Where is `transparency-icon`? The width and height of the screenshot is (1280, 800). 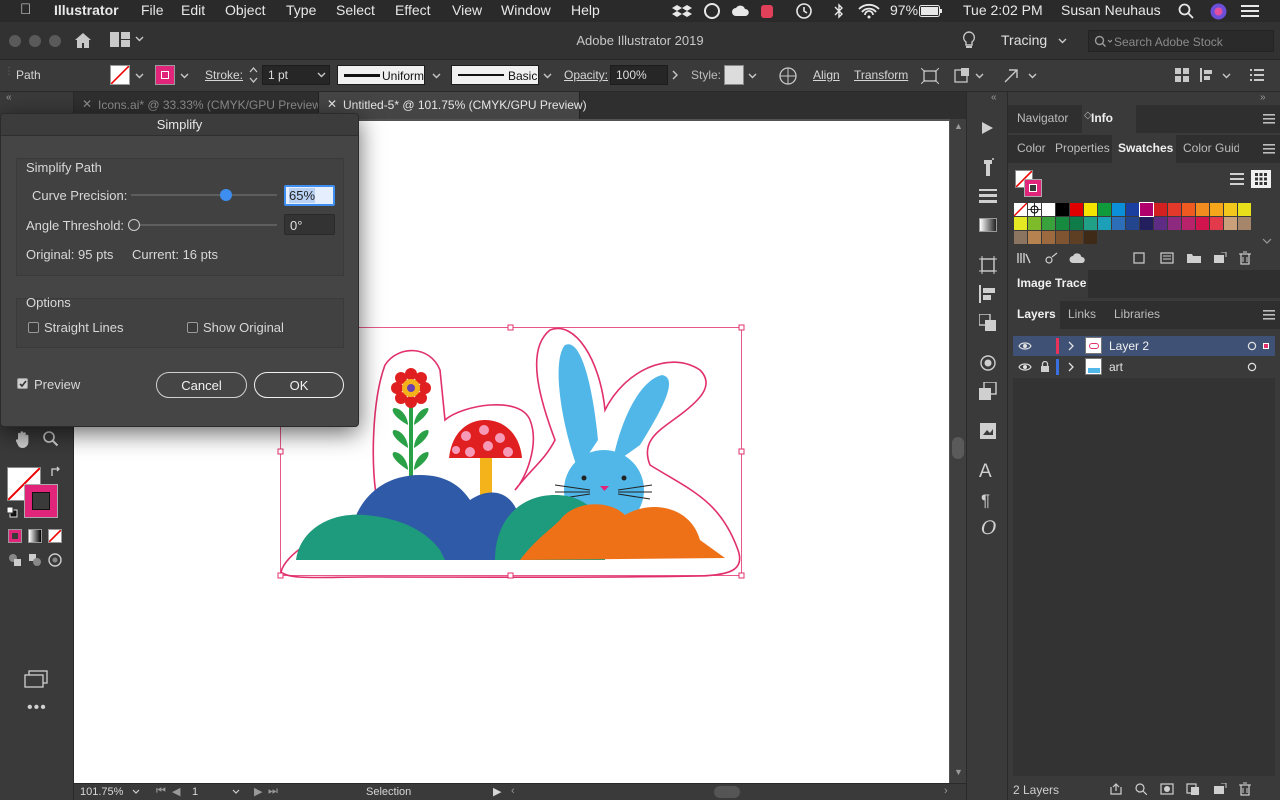 transparency-icon is located at coordinates (988, 391).